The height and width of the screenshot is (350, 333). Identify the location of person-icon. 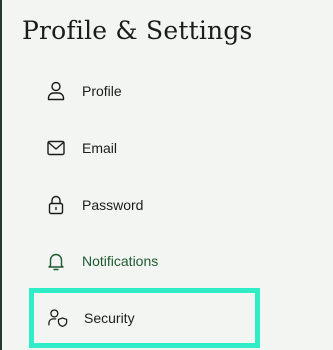
(56, 91).